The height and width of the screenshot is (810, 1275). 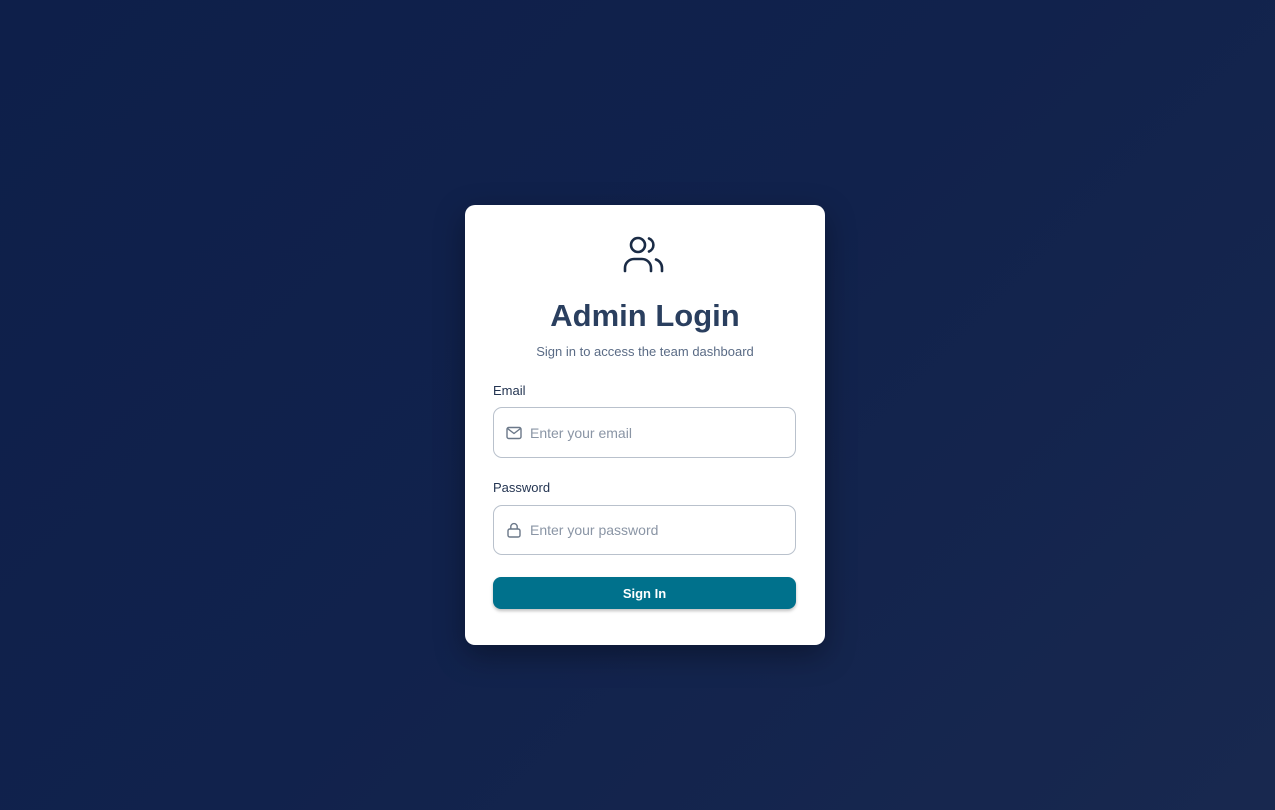 I want to click on lock-icon, so click(x=514, y=530).